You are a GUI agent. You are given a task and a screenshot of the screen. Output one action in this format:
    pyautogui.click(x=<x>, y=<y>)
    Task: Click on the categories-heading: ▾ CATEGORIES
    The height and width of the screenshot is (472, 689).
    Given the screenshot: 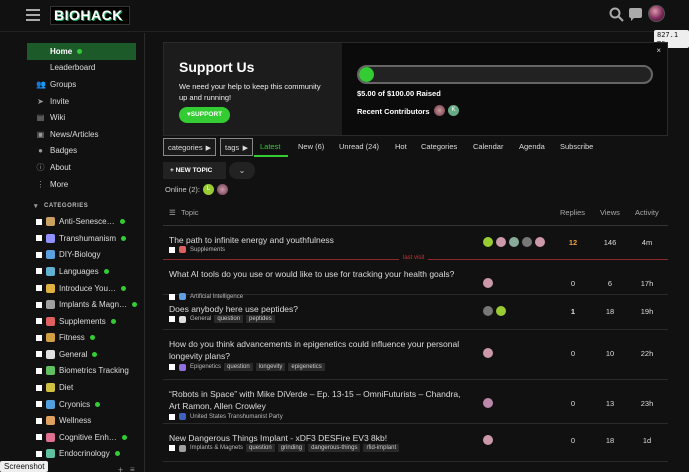 What is the action you would take?
    pyautogui.click(x=72, y=205)
    